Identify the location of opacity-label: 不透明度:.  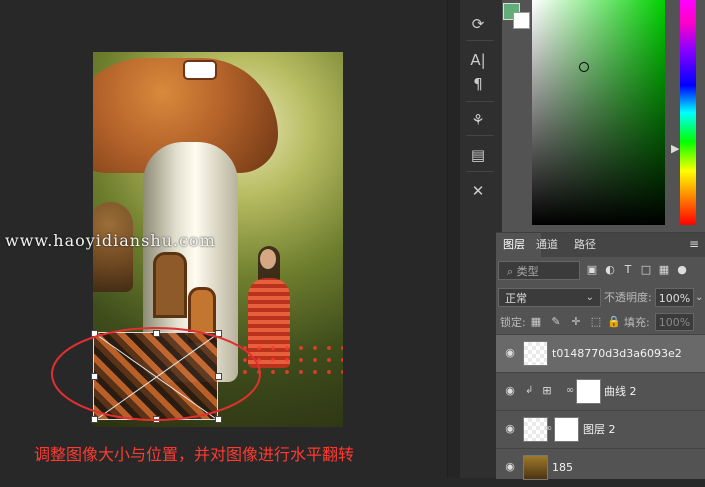
(628, 297).